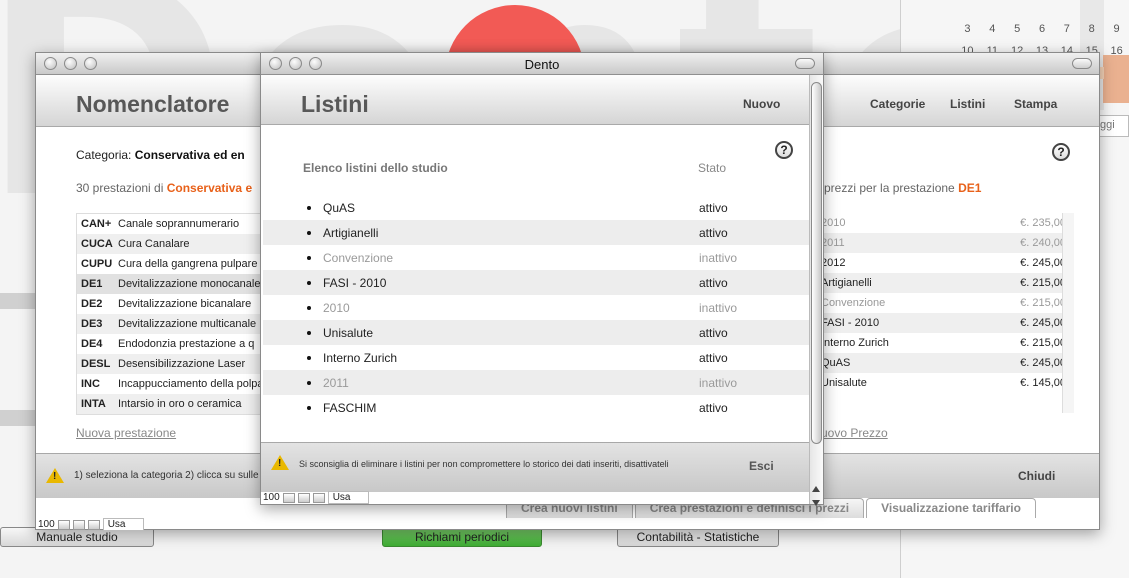  Describe the element at coordinates (536, 407) in the screenshot. I see `listino-row: FASCHIM attivo` at that location.